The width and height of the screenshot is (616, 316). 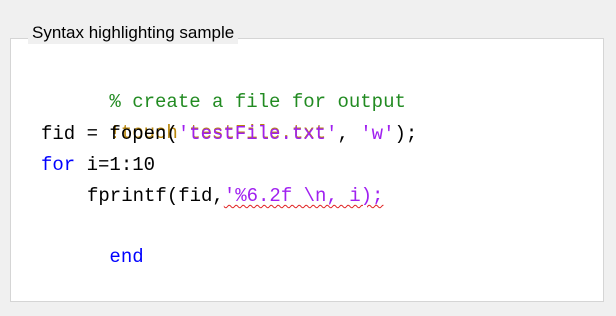 What do you see at coordinates (349, 134) in the screenshot?
I see `code-text: ,` at bounding box center [349, 134].